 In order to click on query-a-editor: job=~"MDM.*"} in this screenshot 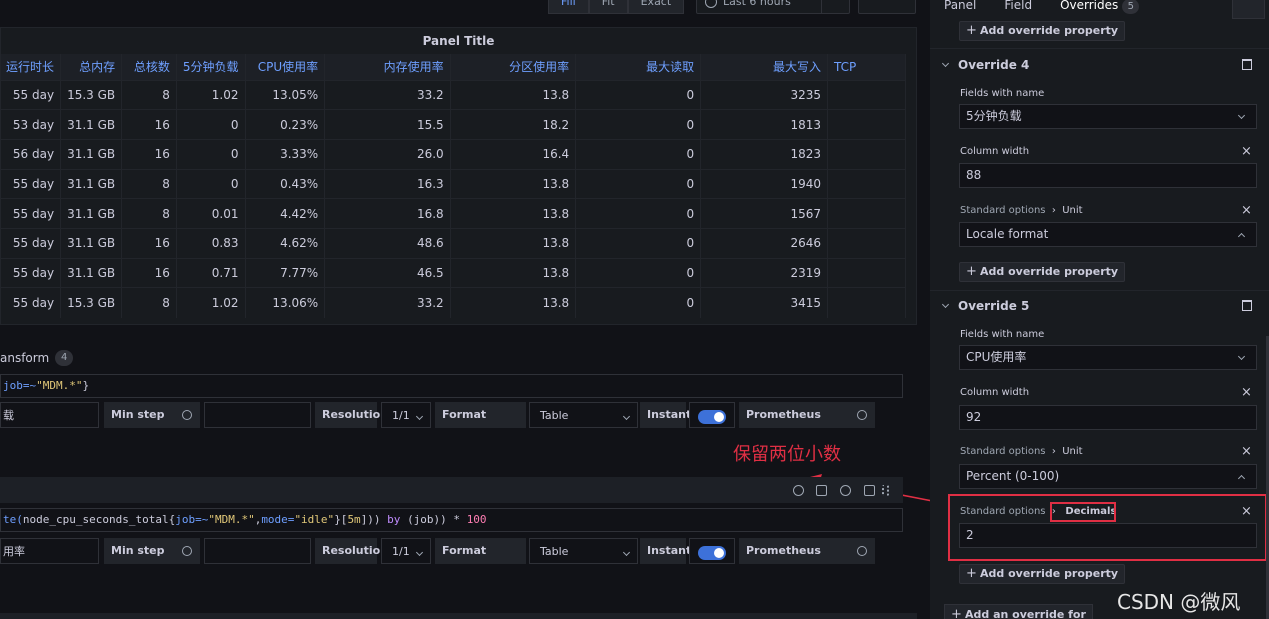, I will do `click(451, 386)`.